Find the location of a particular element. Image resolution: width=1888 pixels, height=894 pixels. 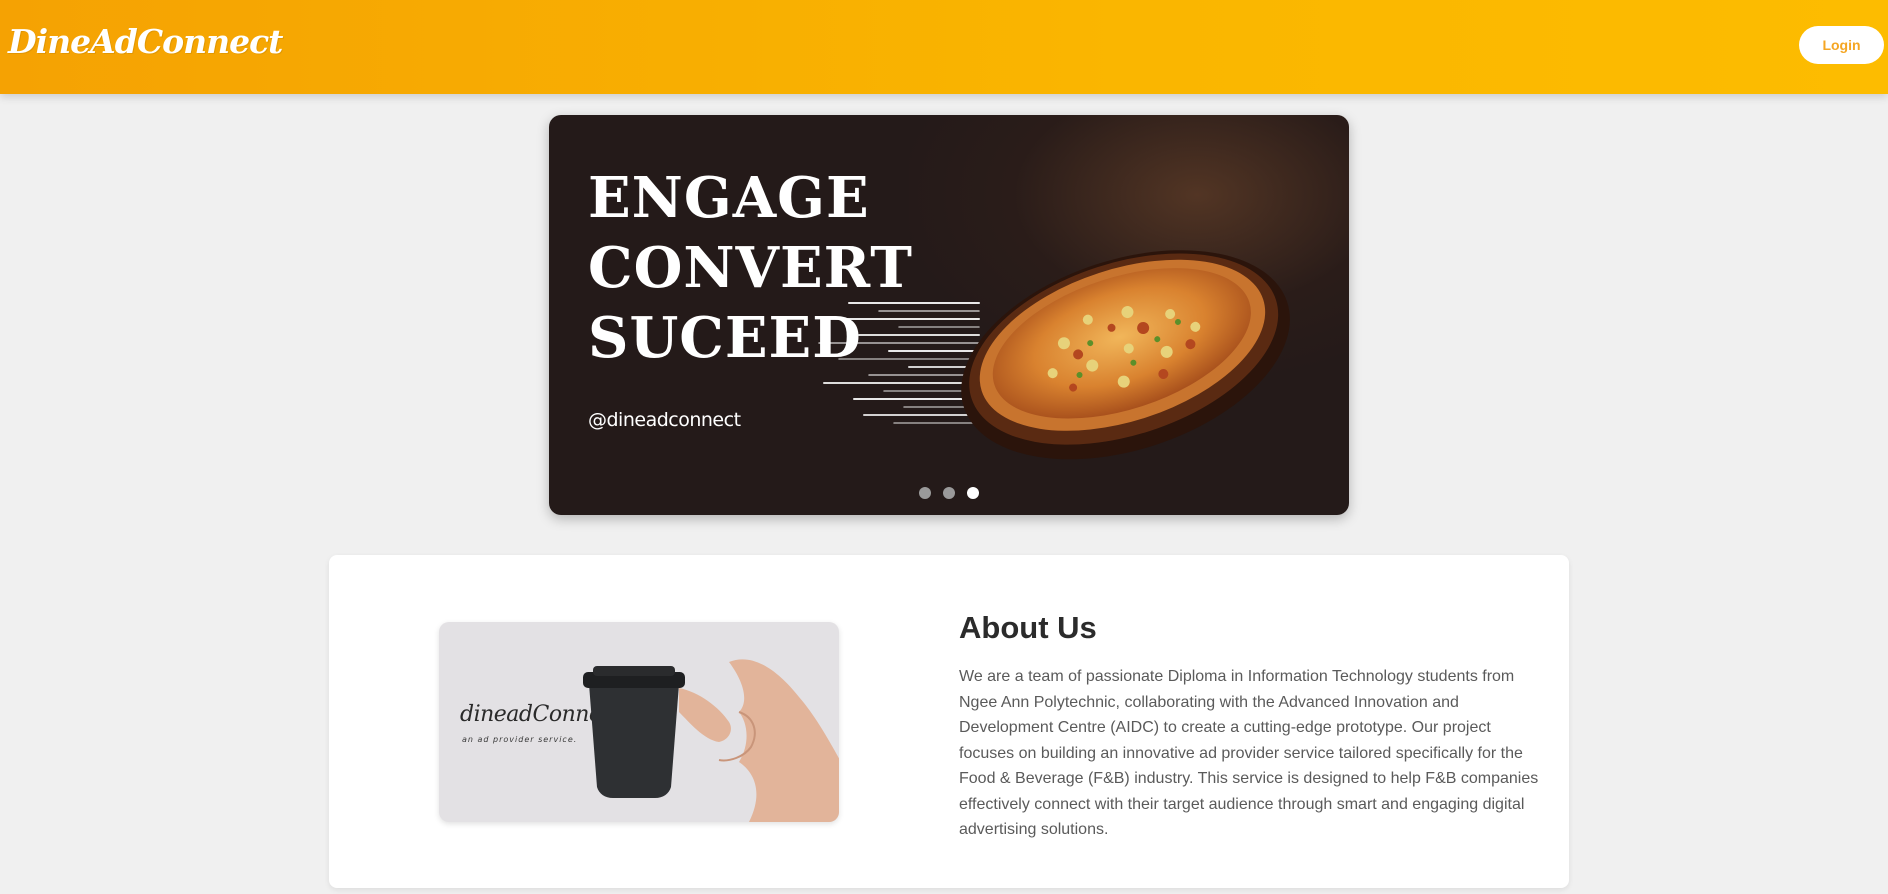

headline-line-2: CONVERT is located at coordinates (750, 268).